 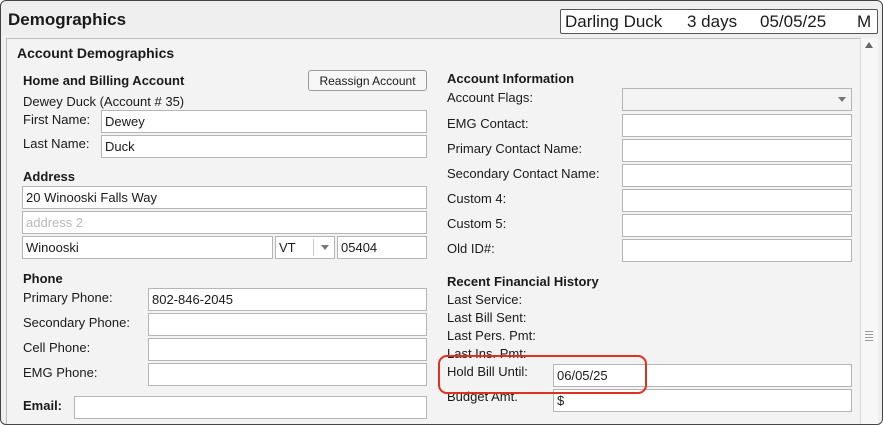 What do you see at coordinates (313, 247) in the screenshot?
I see `select-divider` at bounding box center [313, 247].